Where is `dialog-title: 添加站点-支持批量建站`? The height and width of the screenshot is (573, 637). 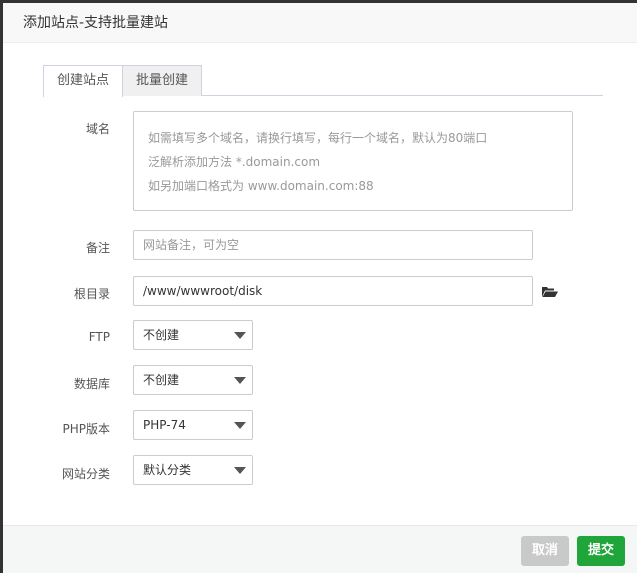 dialog-title: 添加站点-支持批量建站 is located at coordinates (320, 23).